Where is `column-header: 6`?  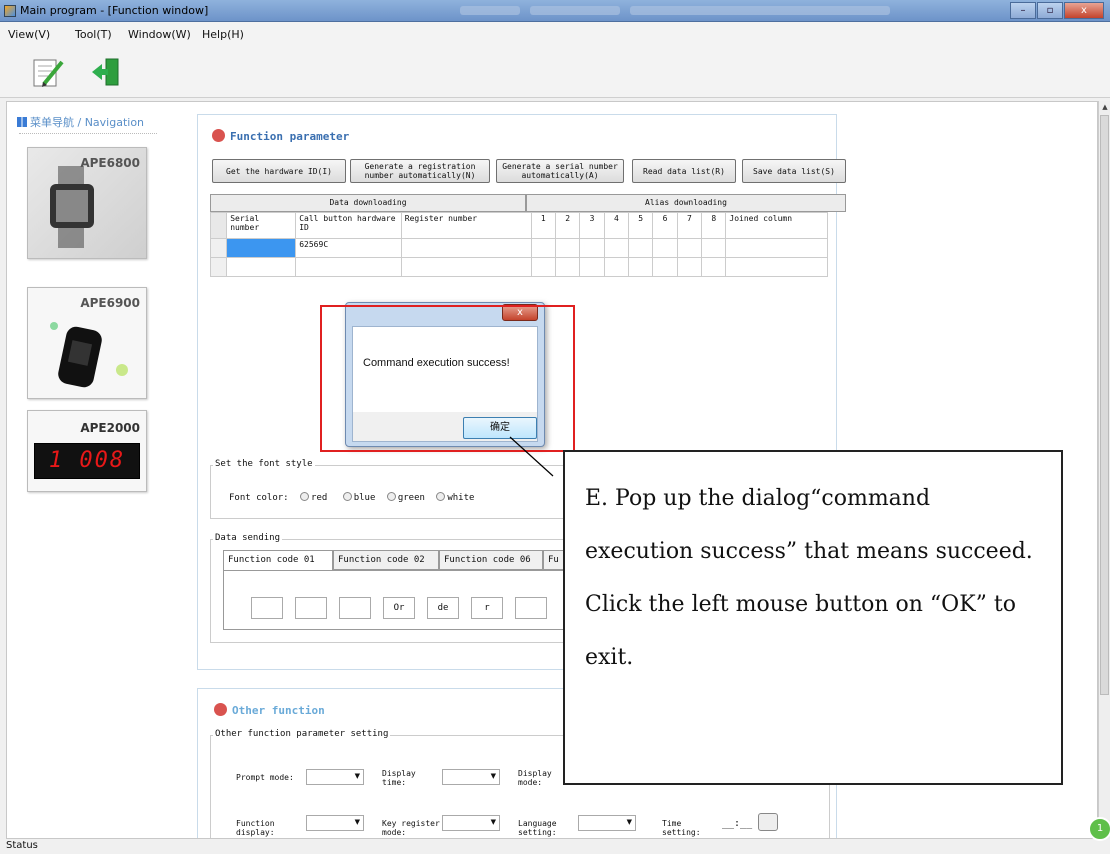
column-header: 6 is located at coordinates (665, 225).